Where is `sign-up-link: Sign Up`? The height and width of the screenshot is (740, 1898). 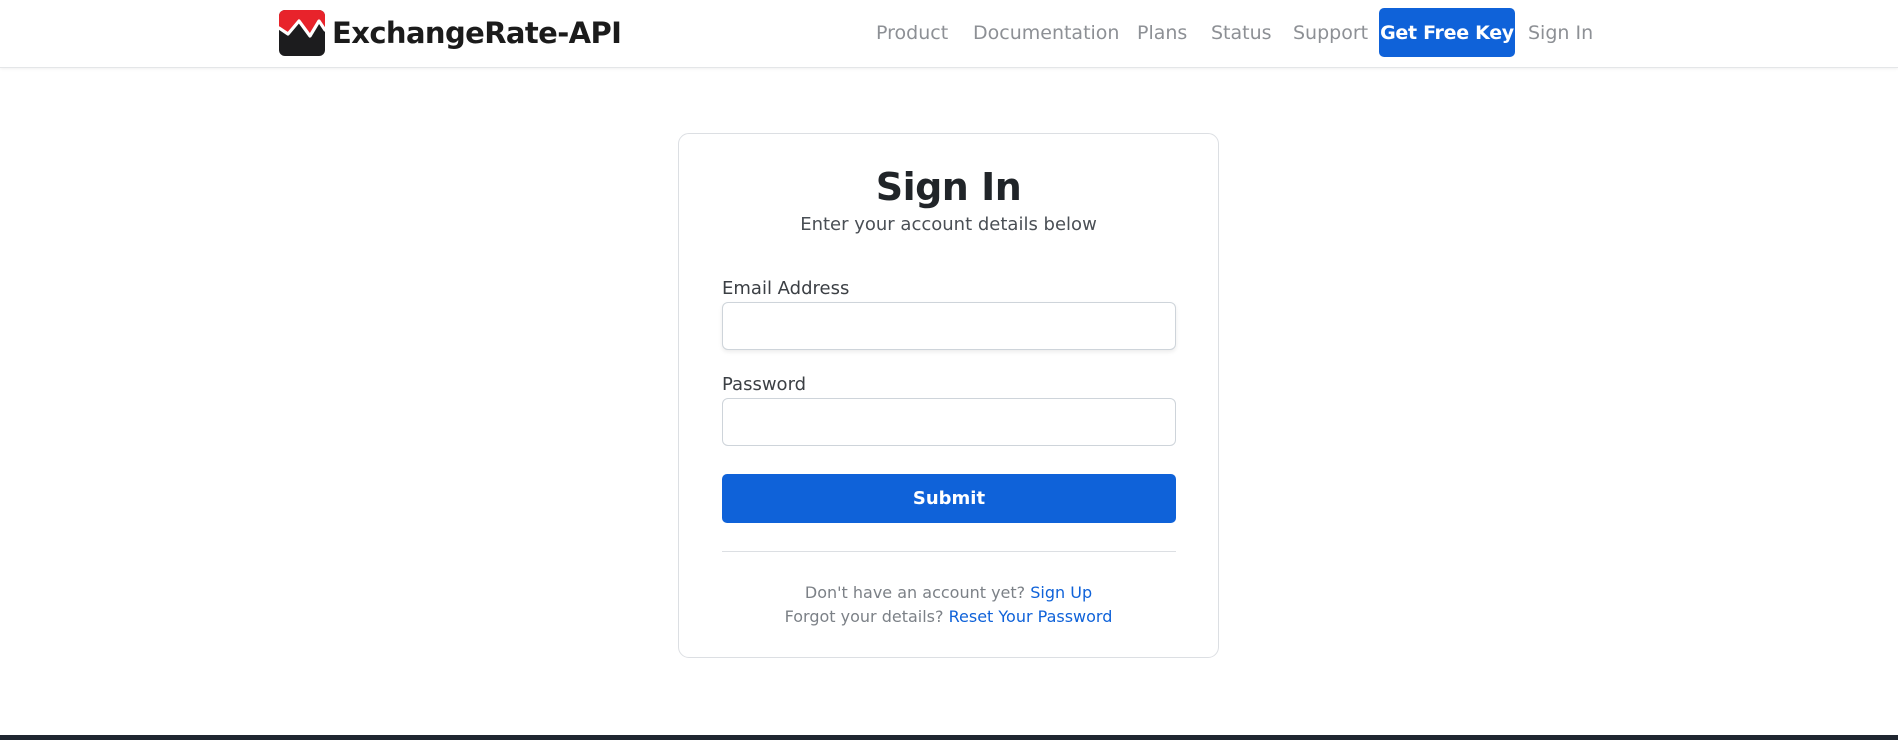 sign-up-link: Sign Up is located at coordinates (1061, 592).